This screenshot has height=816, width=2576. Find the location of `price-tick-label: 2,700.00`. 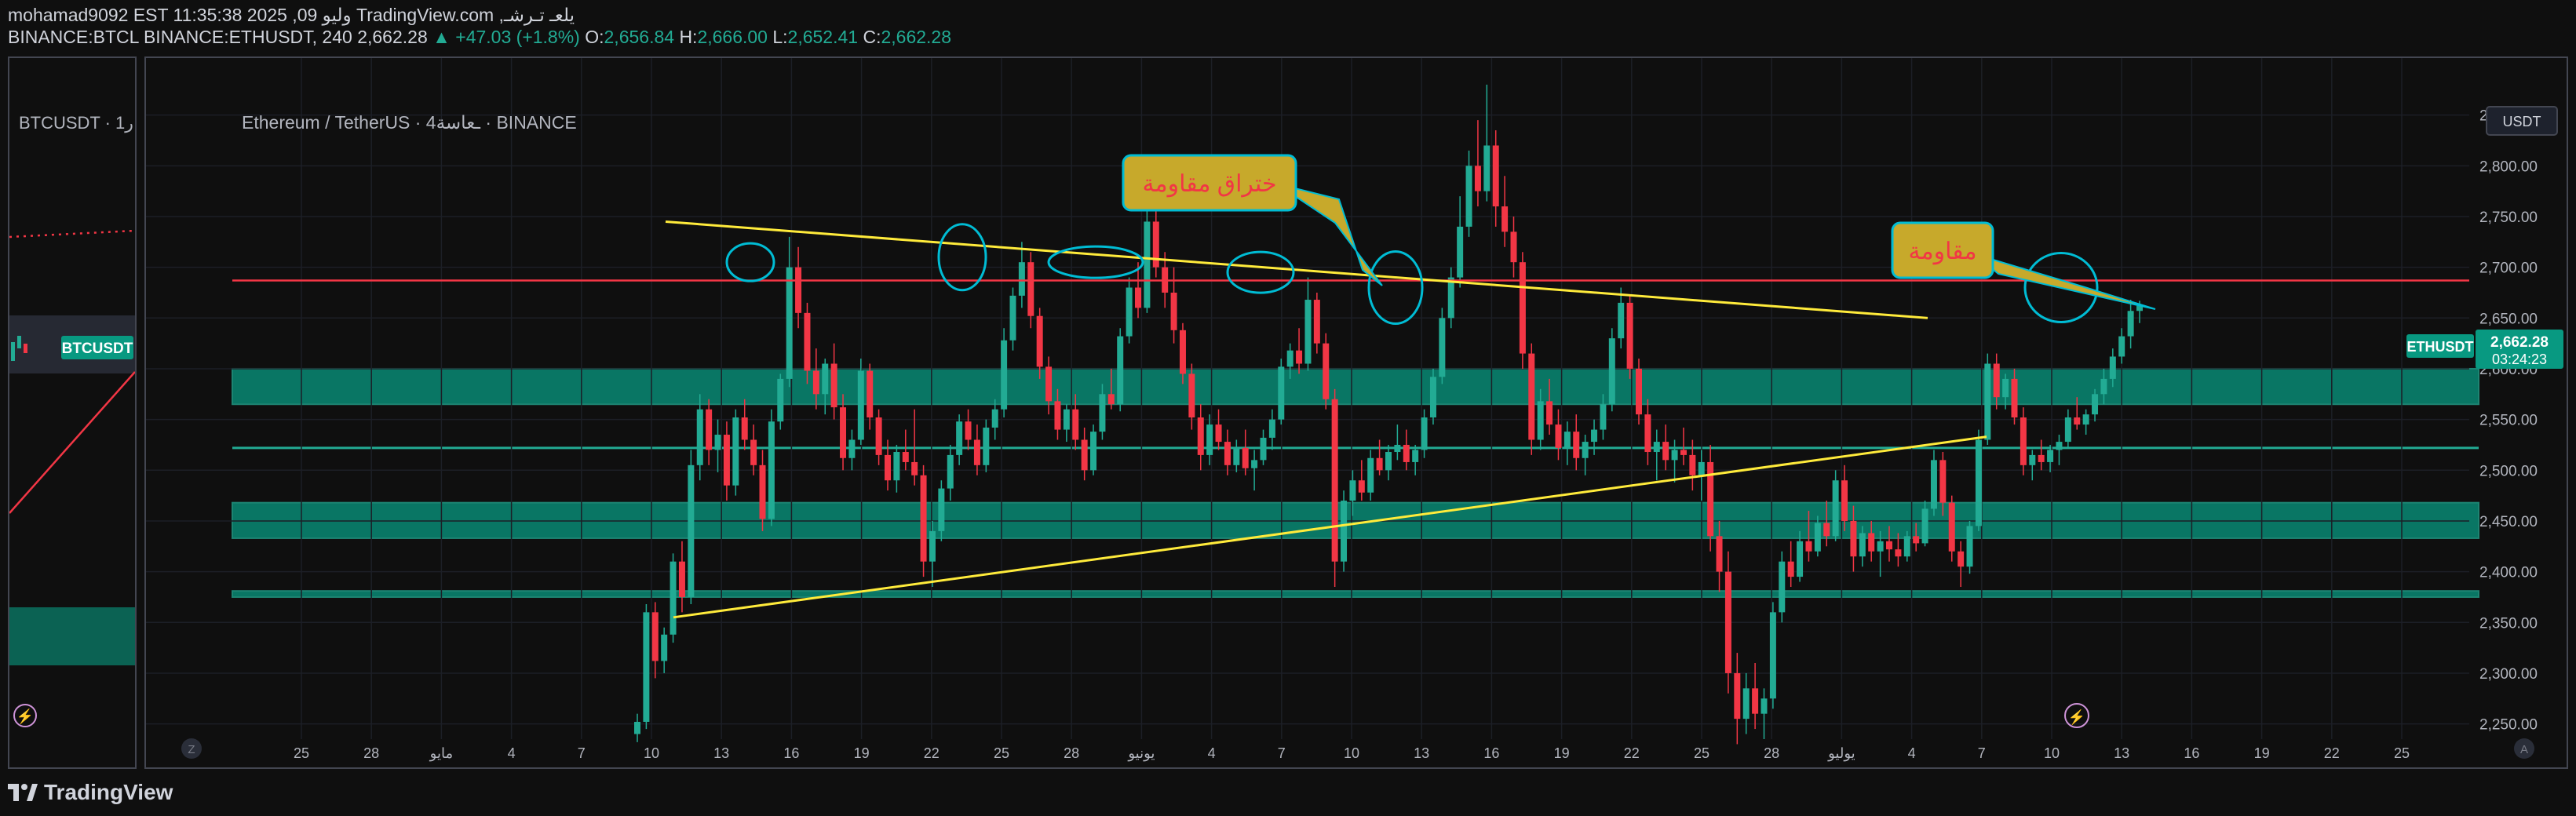

price-tick-label: 2,700.00 is located at coordinates (2508, 268).